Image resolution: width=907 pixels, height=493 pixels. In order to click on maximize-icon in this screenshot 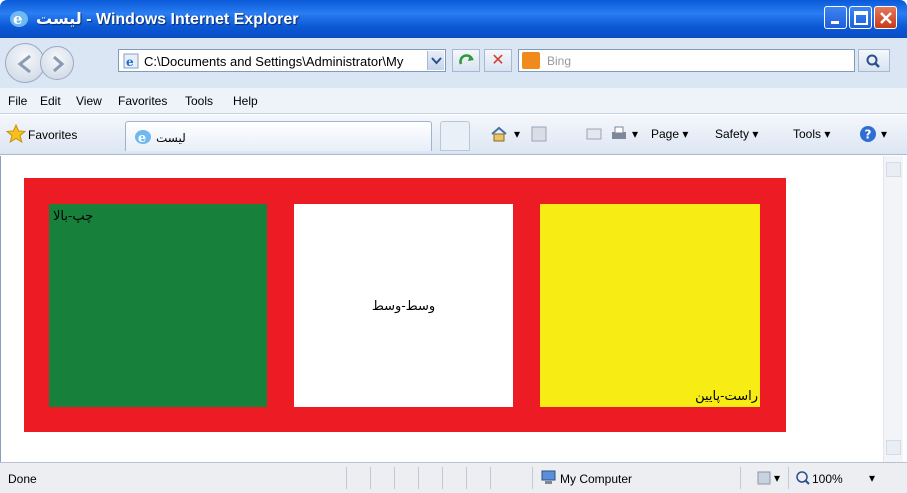, I will do `click(861, 18)`.